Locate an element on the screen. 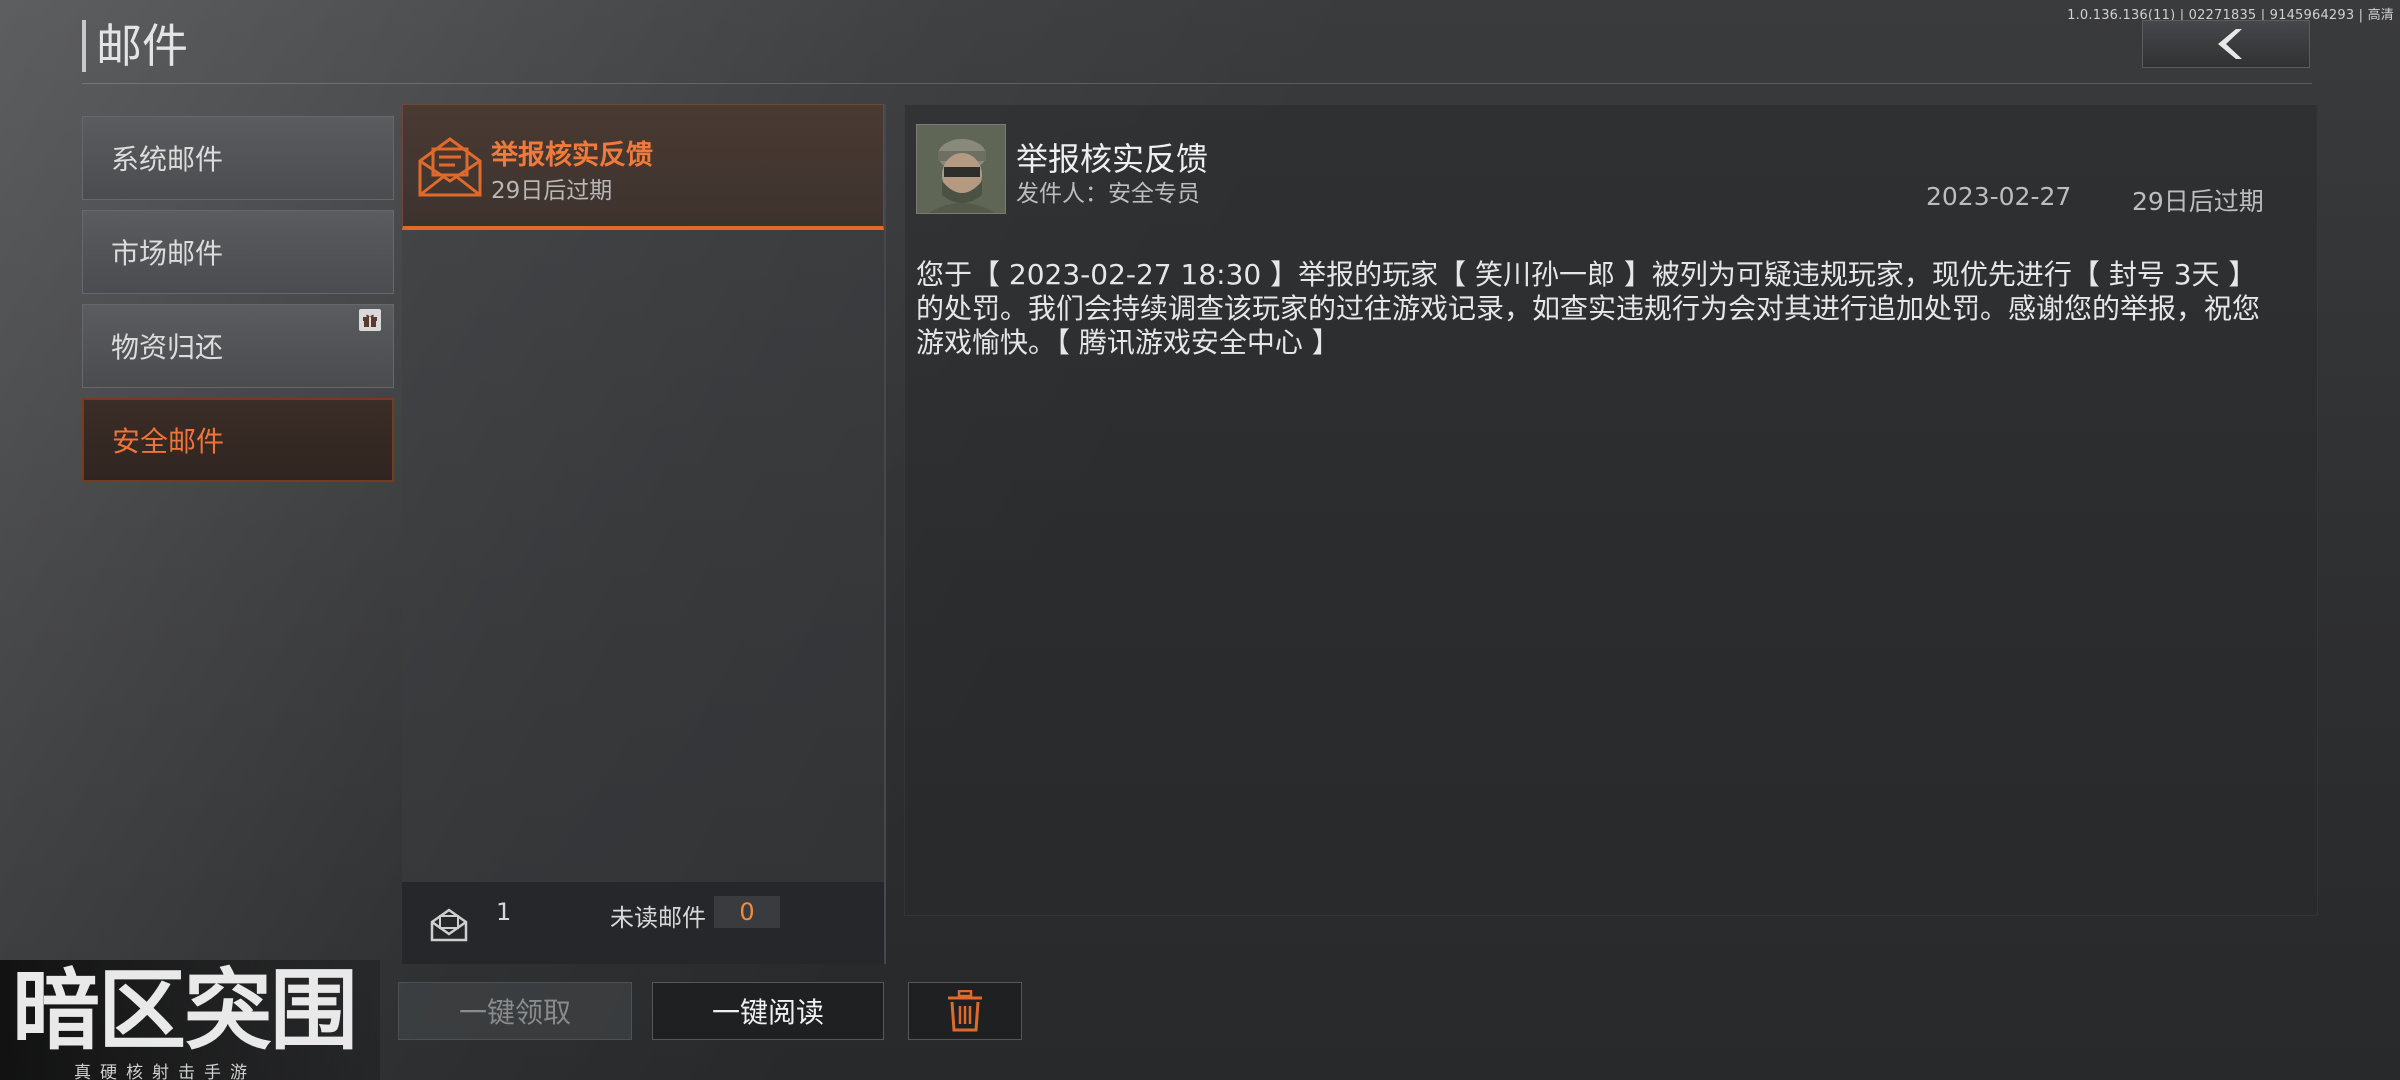 Image resolution: width=2400 pixels, height=1080 pixels. game-logo: 暗区突围 真硬核射击手游 is located at coordinates (190, 1020).